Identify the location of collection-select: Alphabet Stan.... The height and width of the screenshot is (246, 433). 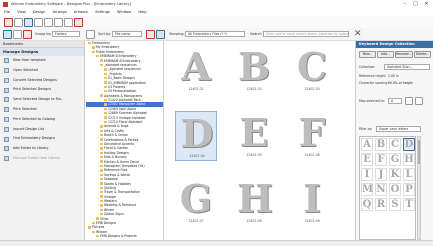
(407, 67).